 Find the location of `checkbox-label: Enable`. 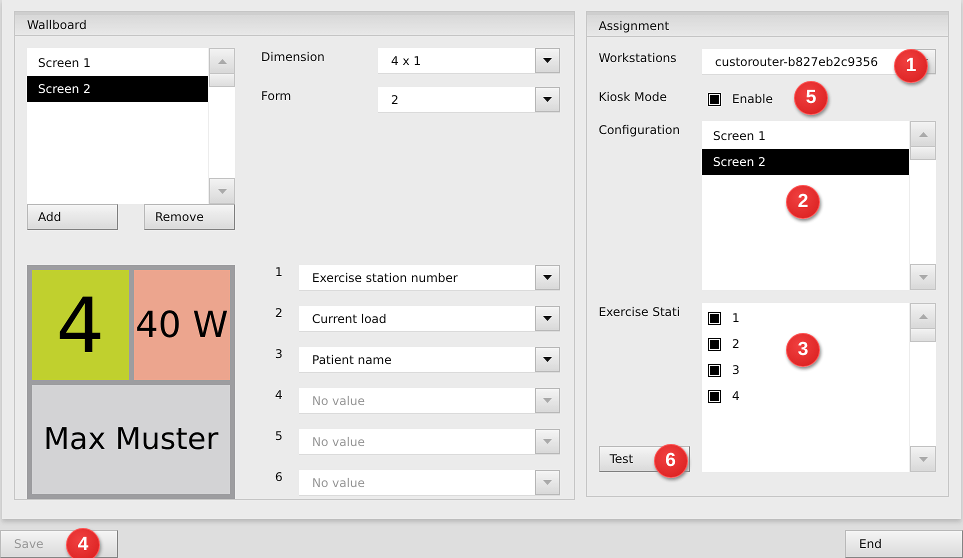

checkbox-label: Enable is located at coordinates (752, 99).